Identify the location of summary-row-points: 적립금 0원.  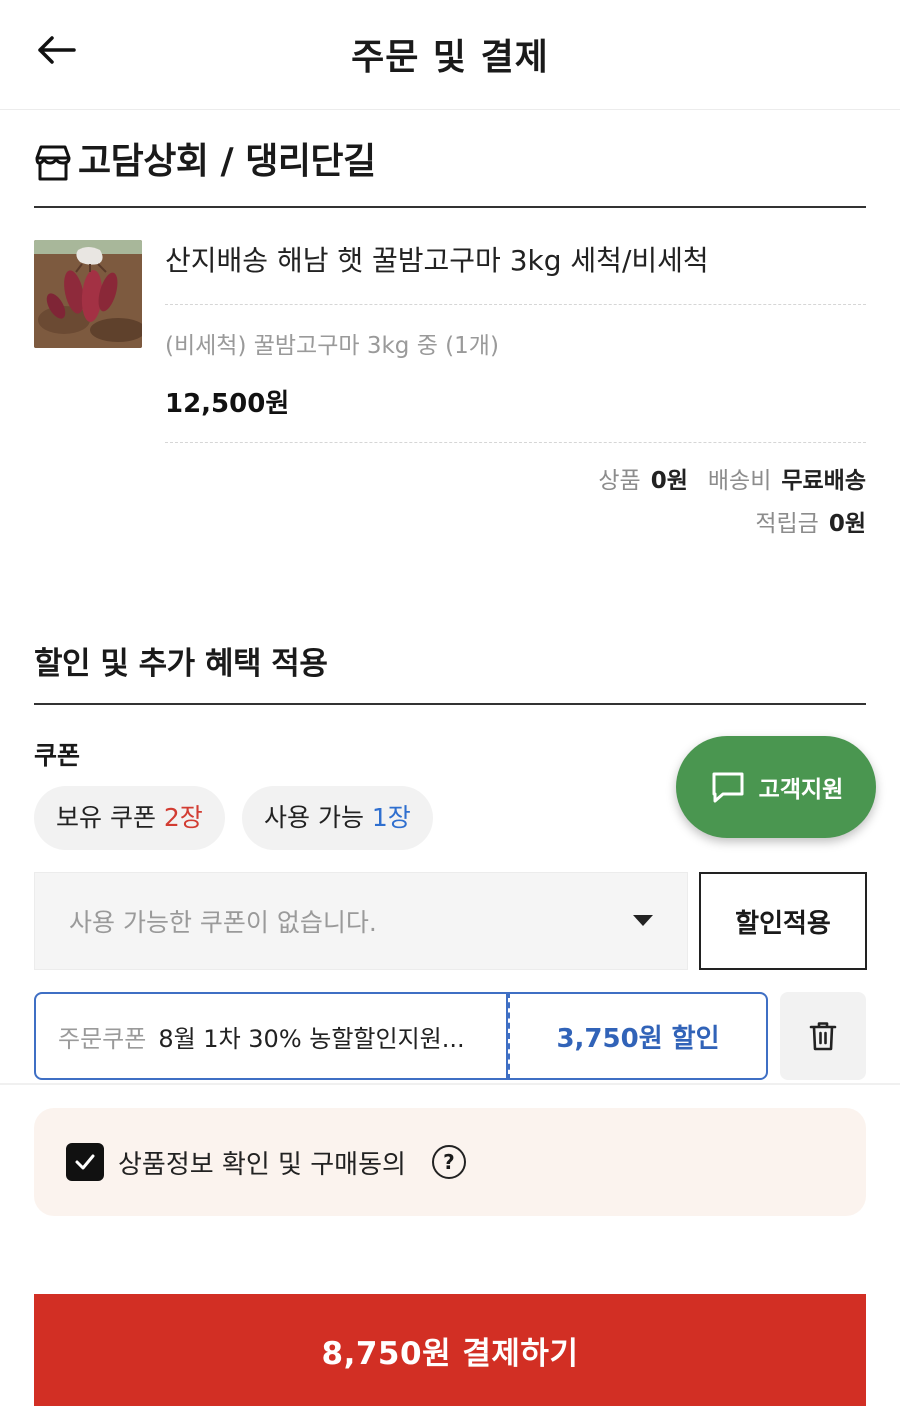
(810, 524).